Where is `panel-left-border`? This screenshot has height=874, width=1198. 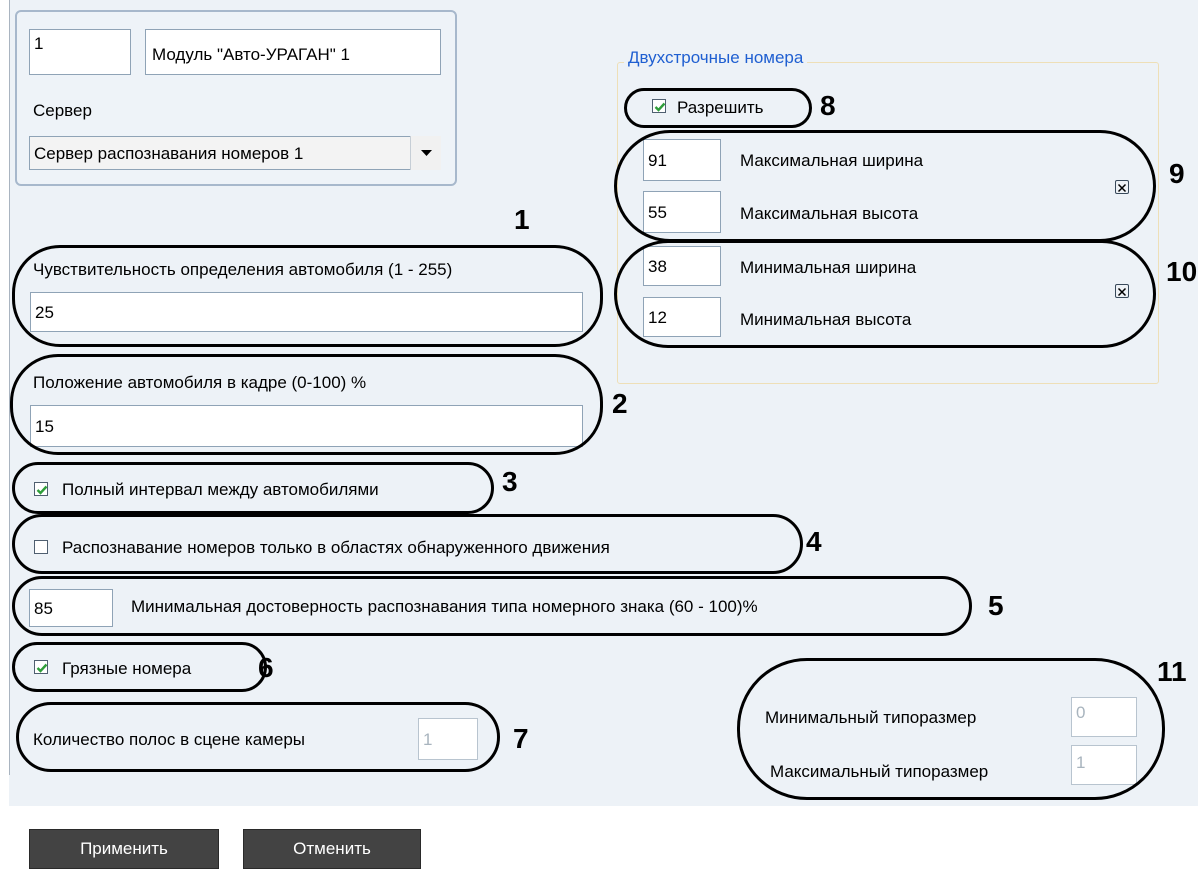
panel-left-border is located at coordinates (9, 387).